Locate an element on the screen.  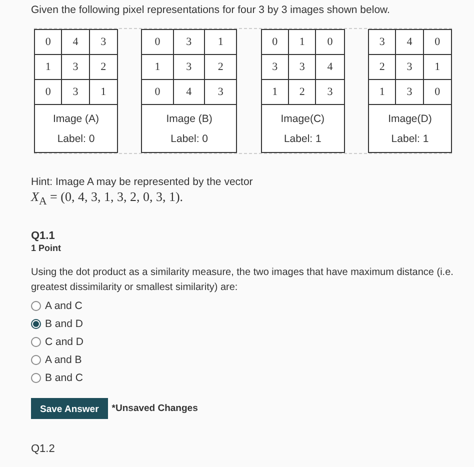
unsaved-status: *Unsaved Changes is located at coordinates (155, 408).